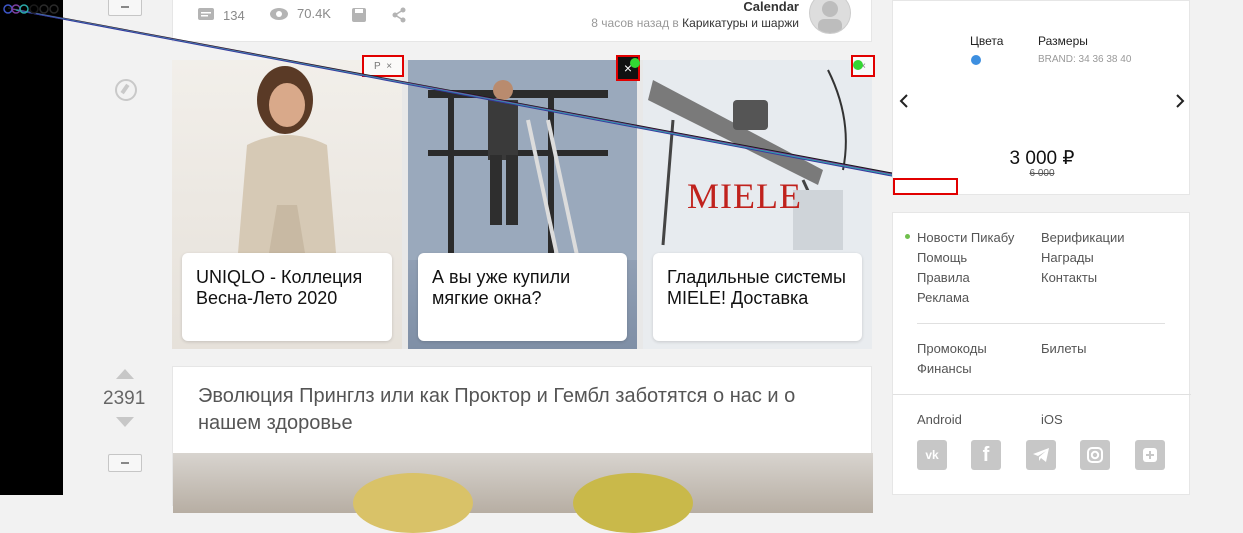 The height and width of the screenshot is (533, 1243). Describe the element at coordinates (925, 186) in the screenshot. I see `ad-label-box` at that location.